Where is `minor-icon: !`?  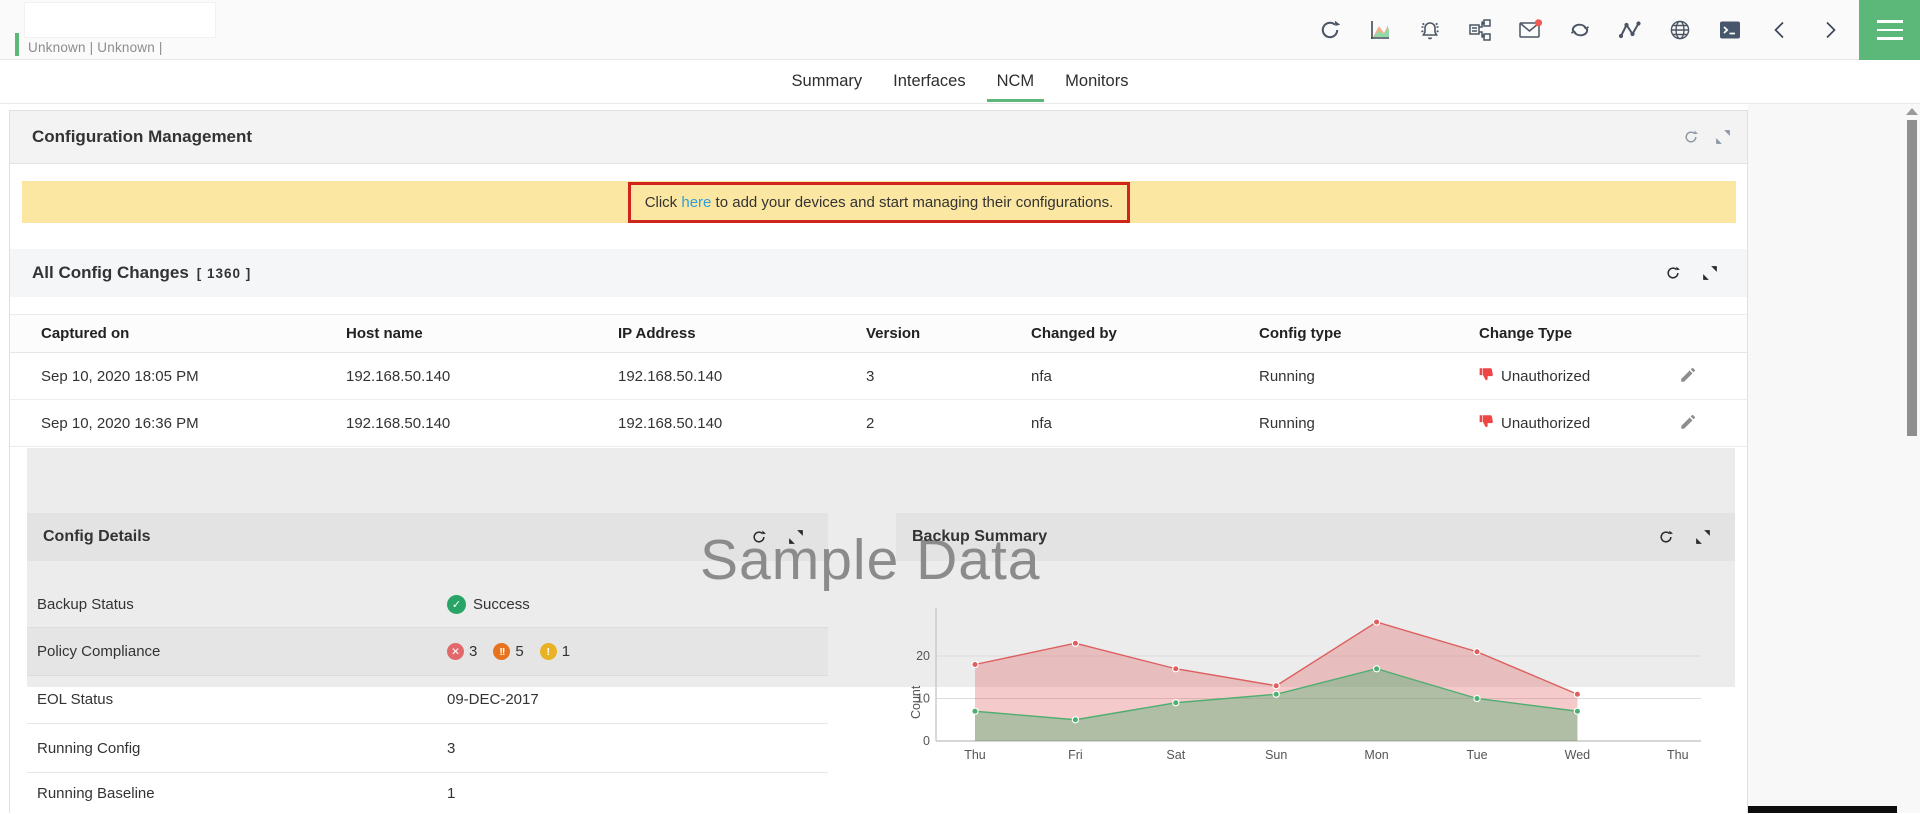
minor-icon: ! is located at coordinates (548, 651).